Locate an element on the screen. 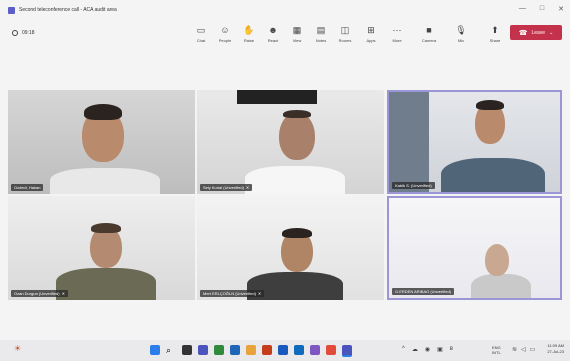  timer-text: 09:18 is located at coordinates (28, 33).